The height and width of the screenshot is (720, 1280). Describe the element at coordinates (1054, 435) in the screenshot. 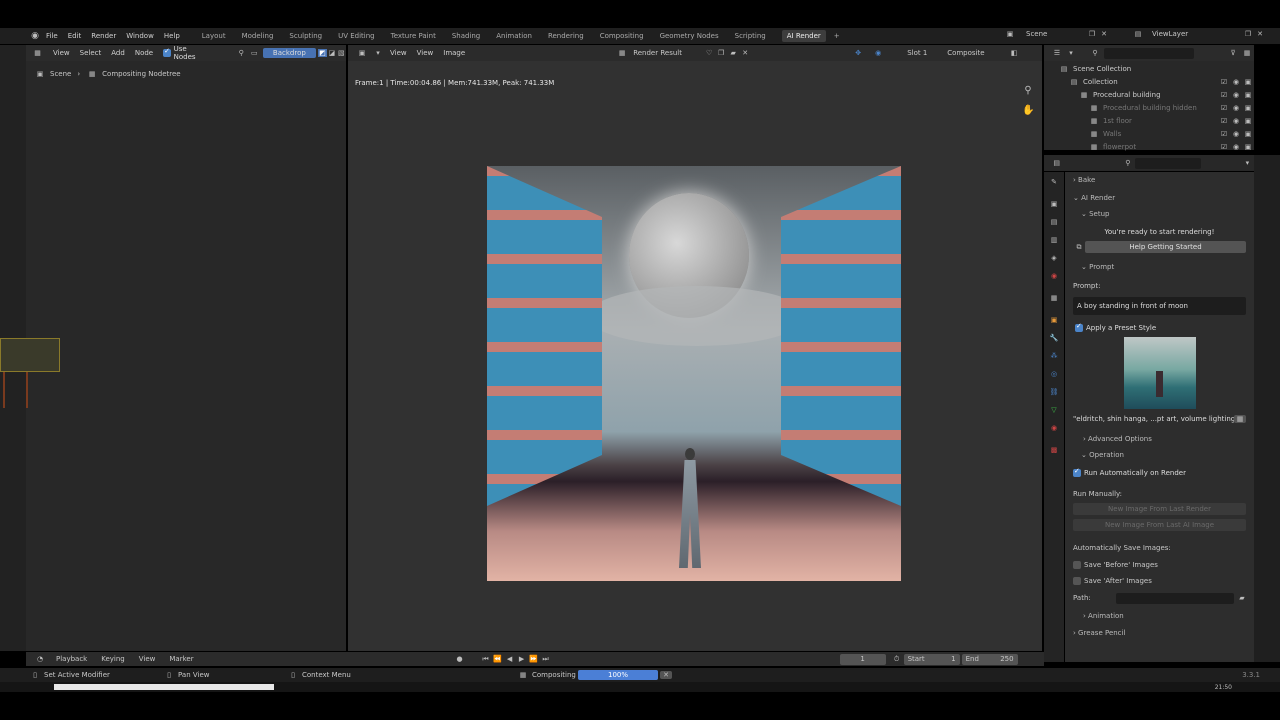

I see `material-tab-icon: ◉` at that location.